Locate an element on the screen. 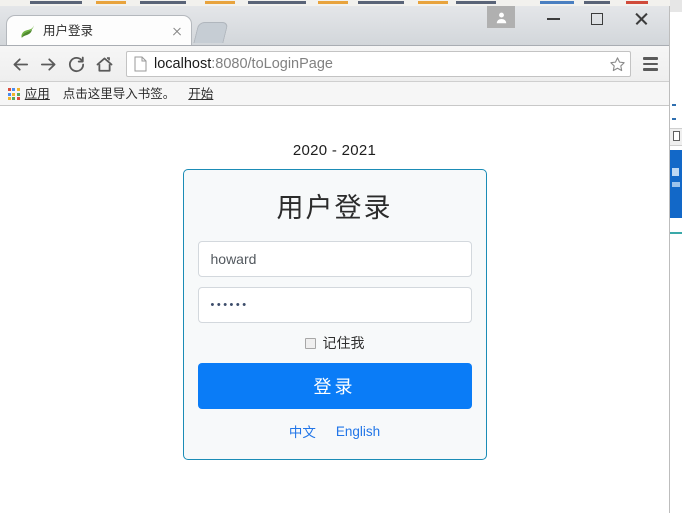 This screenshot has height=513, width=682. tab-strip: 用户登录 is located at coordinates (334, 26).